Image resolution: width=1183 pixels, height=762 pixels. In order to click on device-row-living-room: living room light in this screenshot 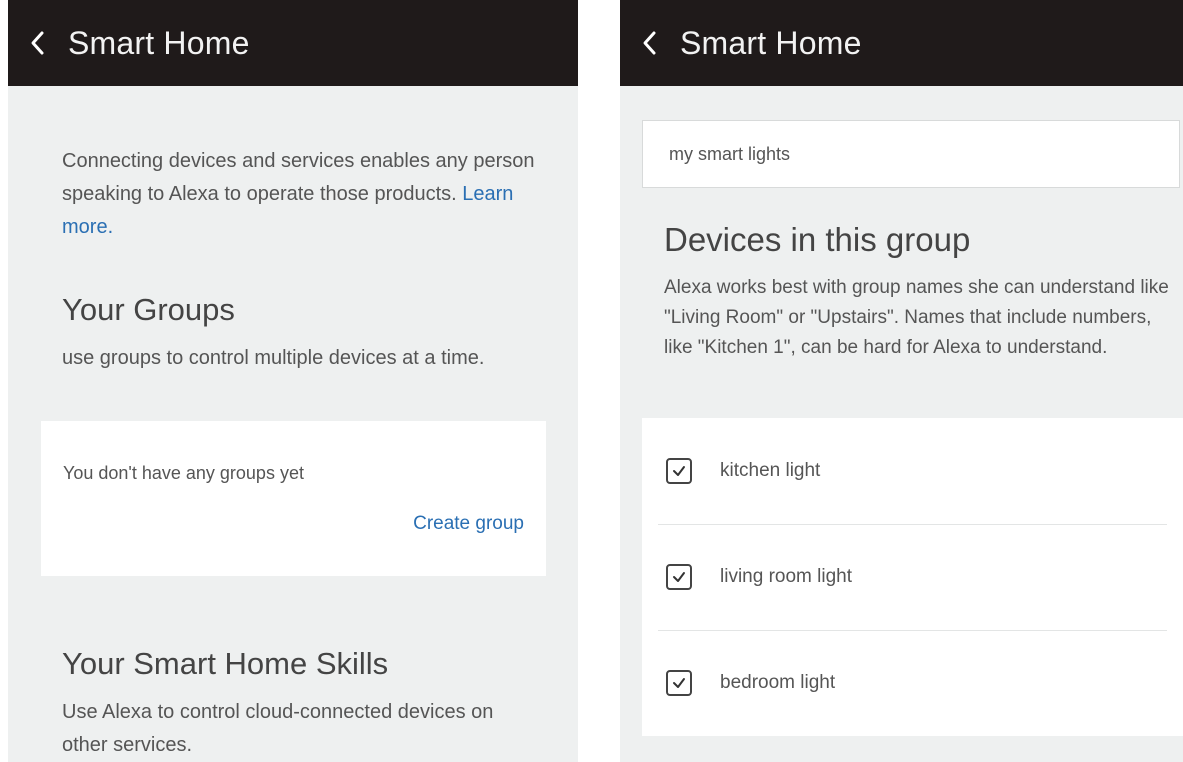, I will do `click(912, 577)`.